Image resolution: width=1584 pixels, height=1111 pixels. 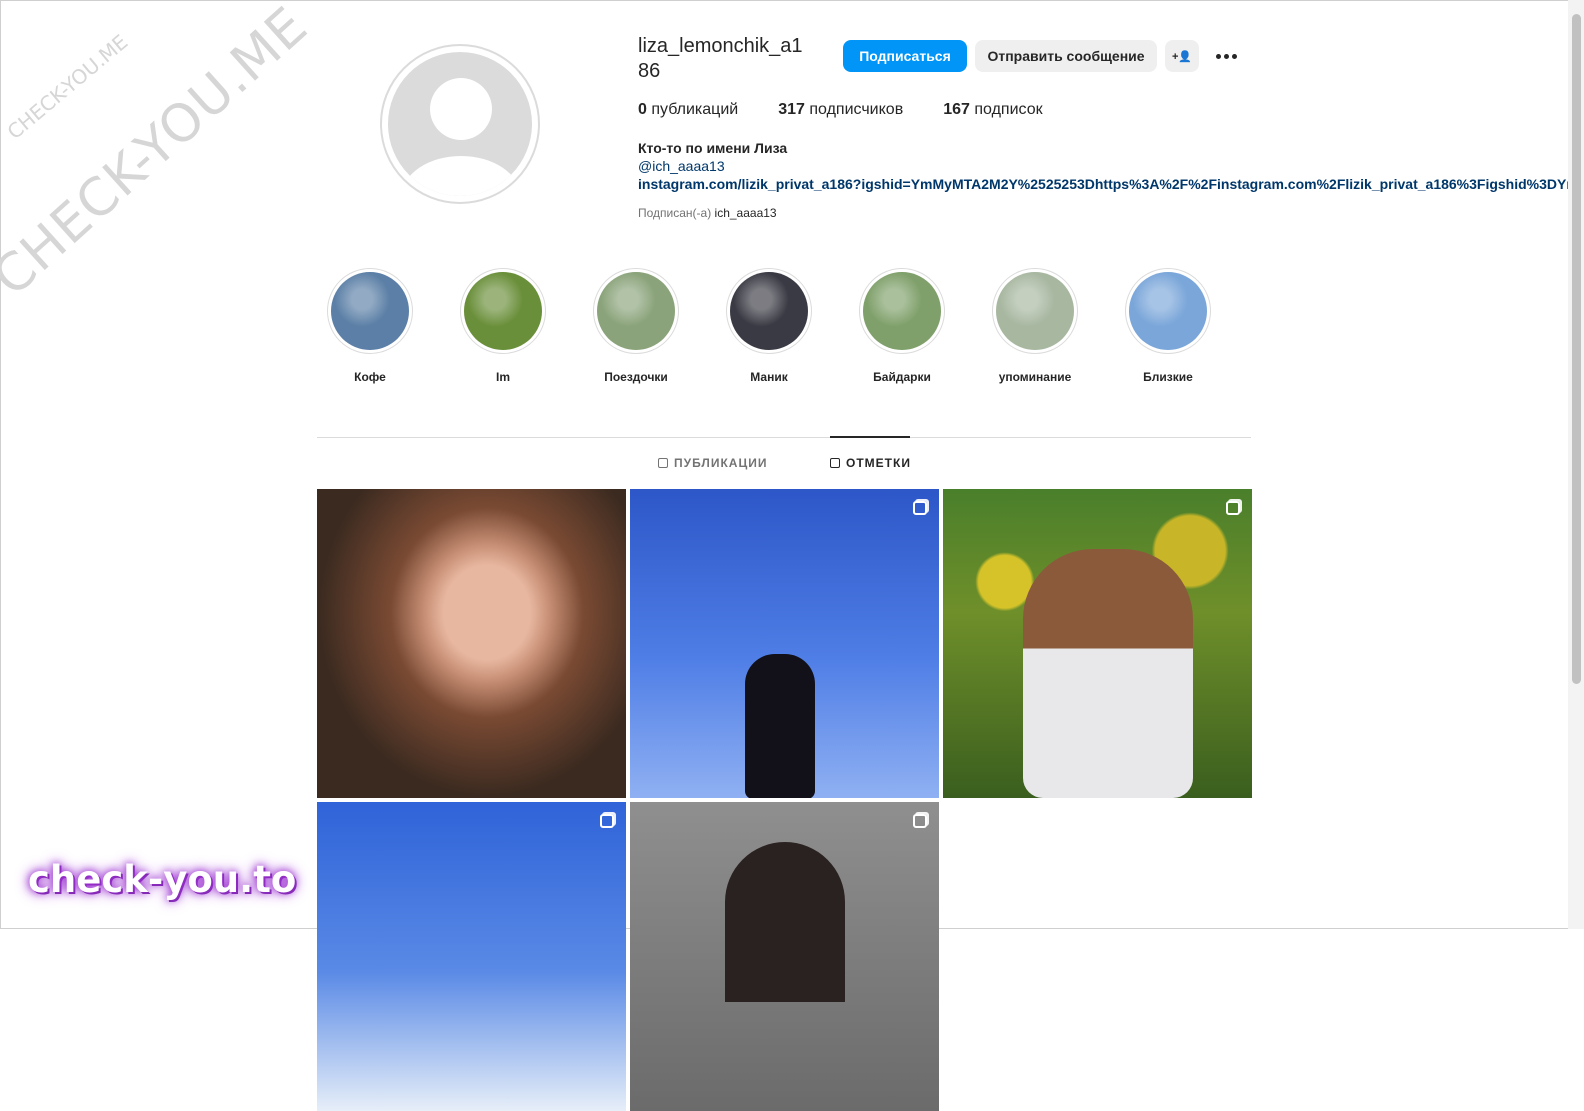 I want to click on story-highlight: Байдарки, so click(x=902, y=326).